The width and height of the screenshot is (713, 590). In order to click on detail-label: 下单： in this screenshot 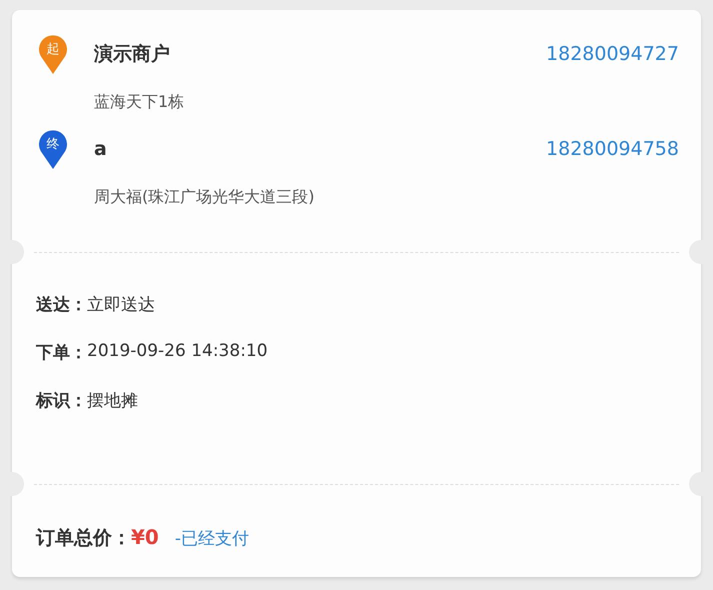, I will do `click(61, 353)`.